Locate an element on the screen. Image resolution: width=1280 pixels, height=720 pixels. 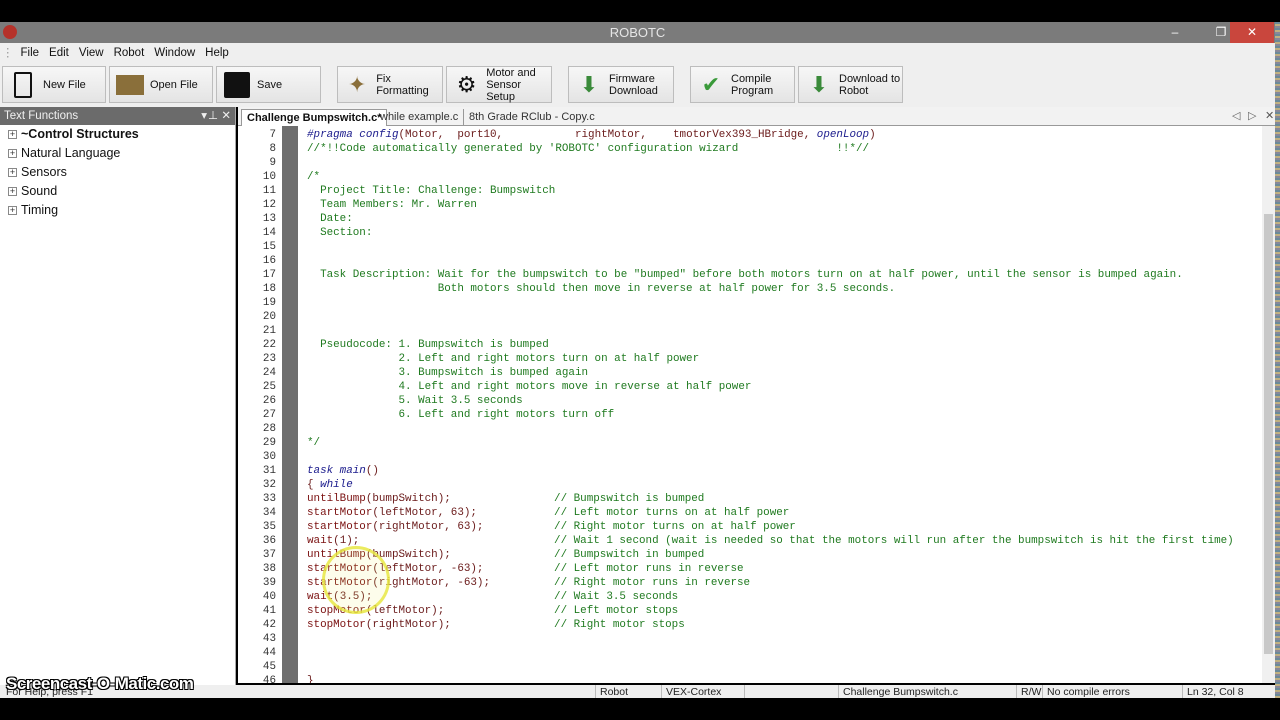
code-line: 24 3. Bumpswitch is bumped again is located at coordinates (736, 373).